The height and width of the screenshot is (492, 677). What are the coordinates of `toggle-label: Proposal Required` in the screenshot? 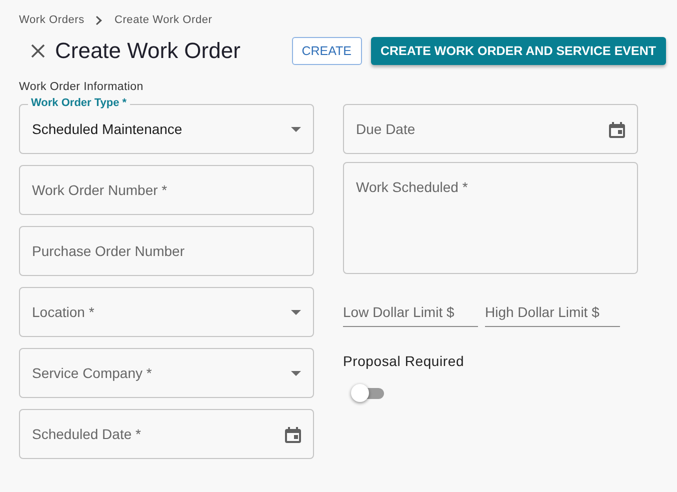 It's located at (404, 361).